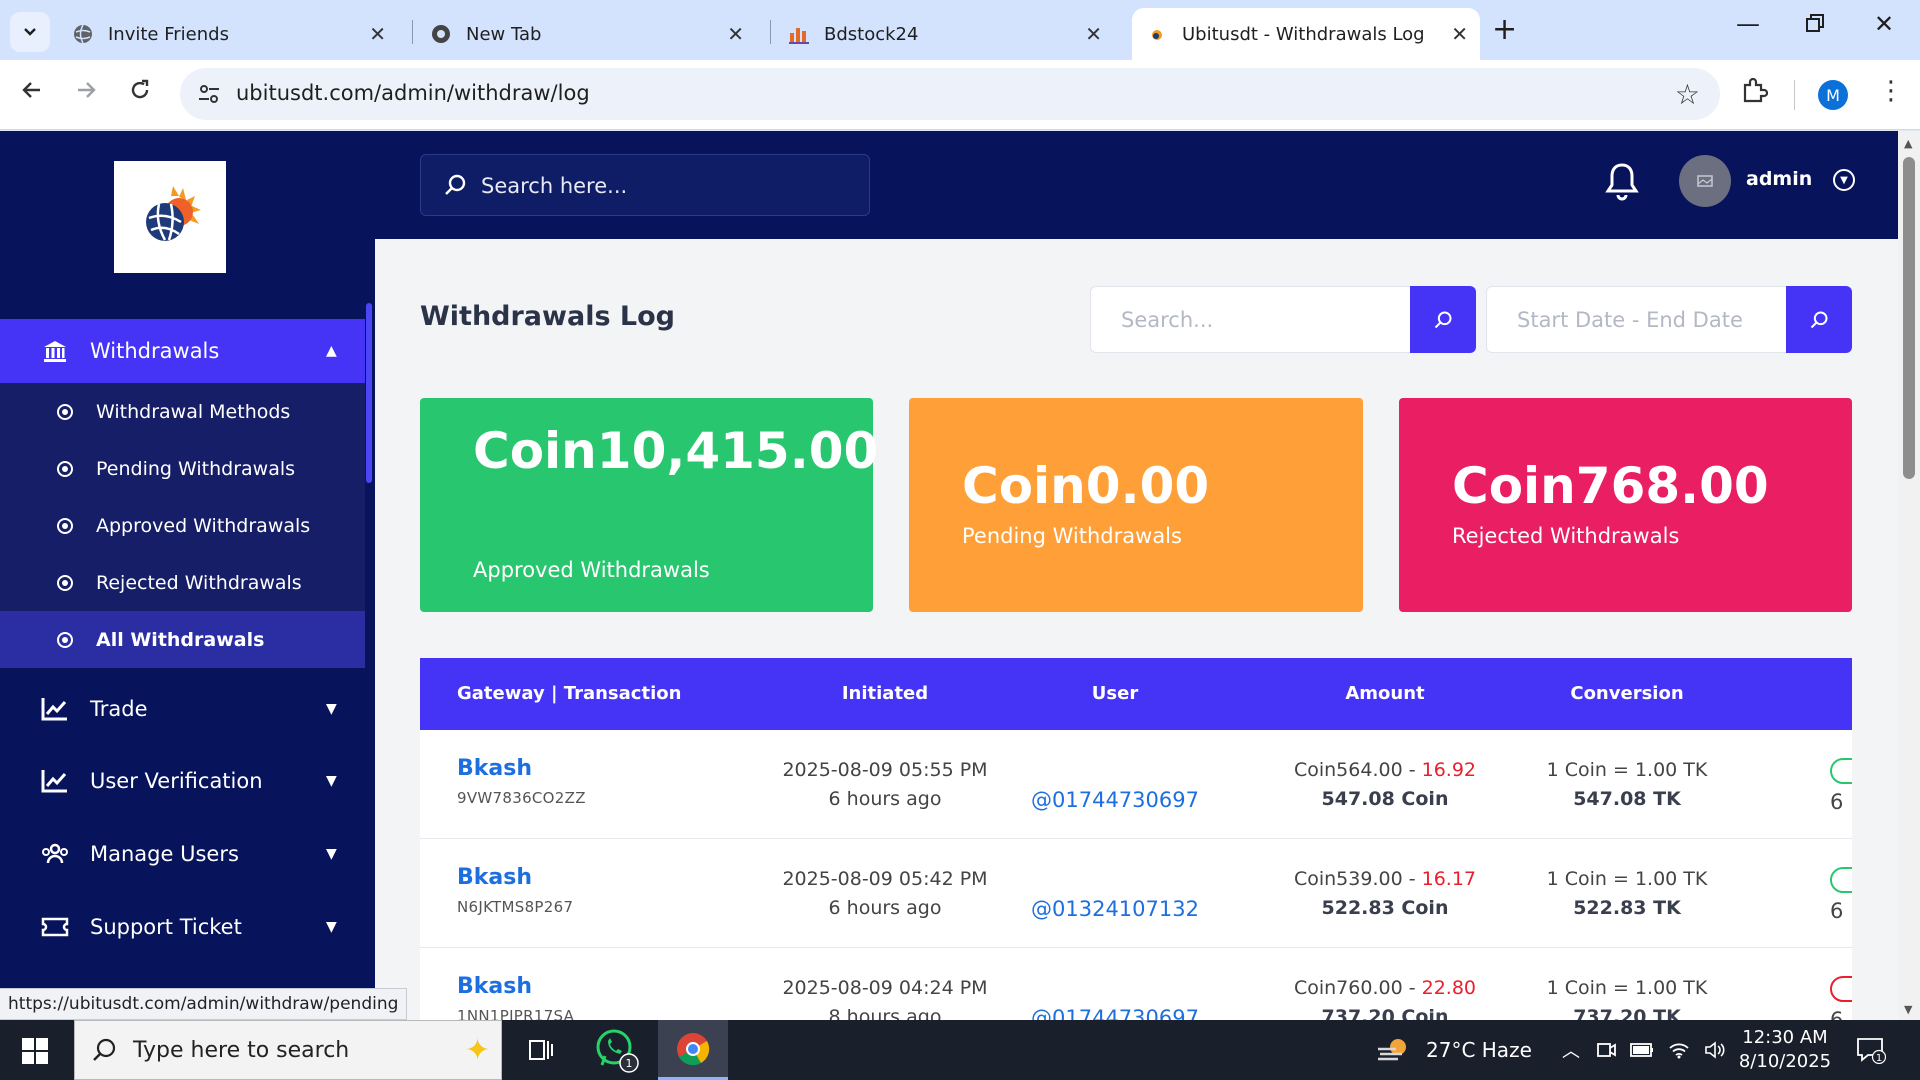  I want to click on site-logo, so click(170, 217).